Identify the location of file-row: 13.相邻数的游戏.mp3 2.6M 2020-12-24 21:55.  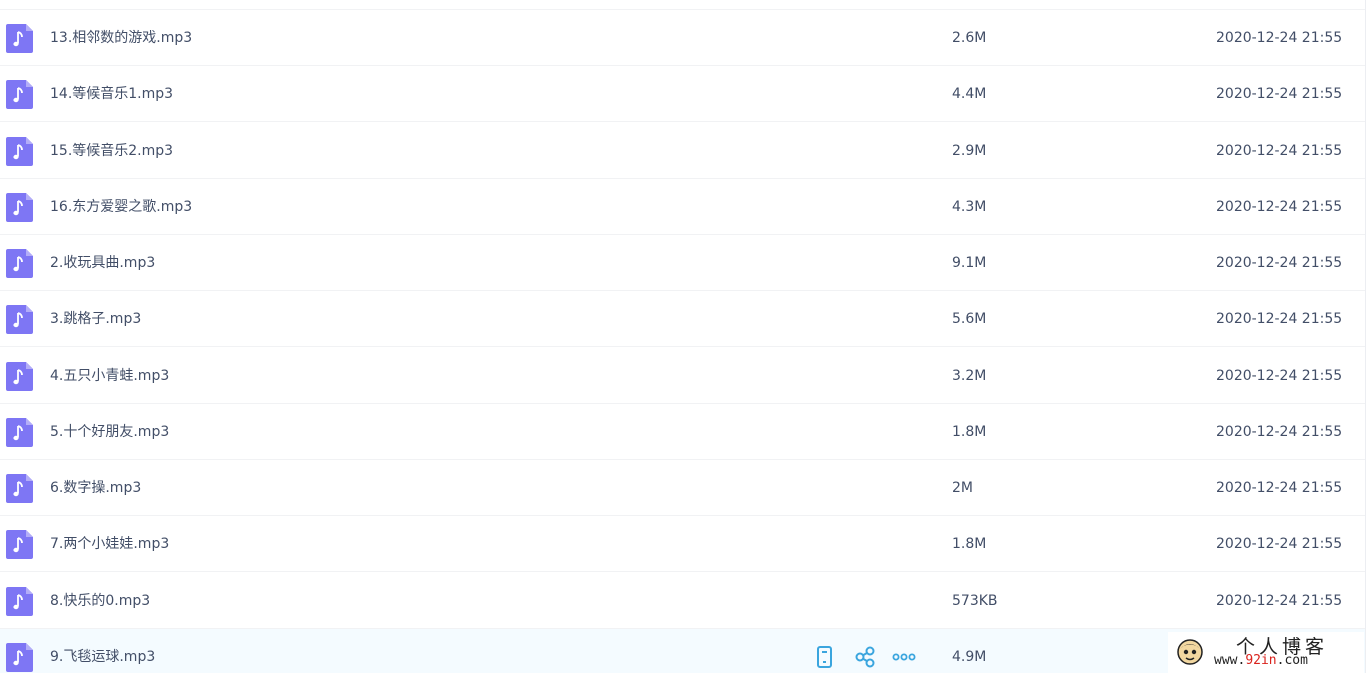
(683, 38).